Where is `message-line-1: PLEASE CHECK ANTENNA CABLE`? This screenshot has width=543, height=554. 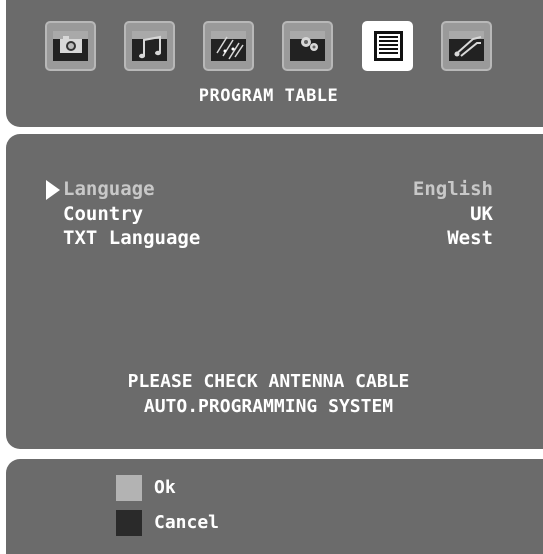 message-line-1: PLEASE CHECK ANTENNA CABLE is located at coordinates (268, 381).